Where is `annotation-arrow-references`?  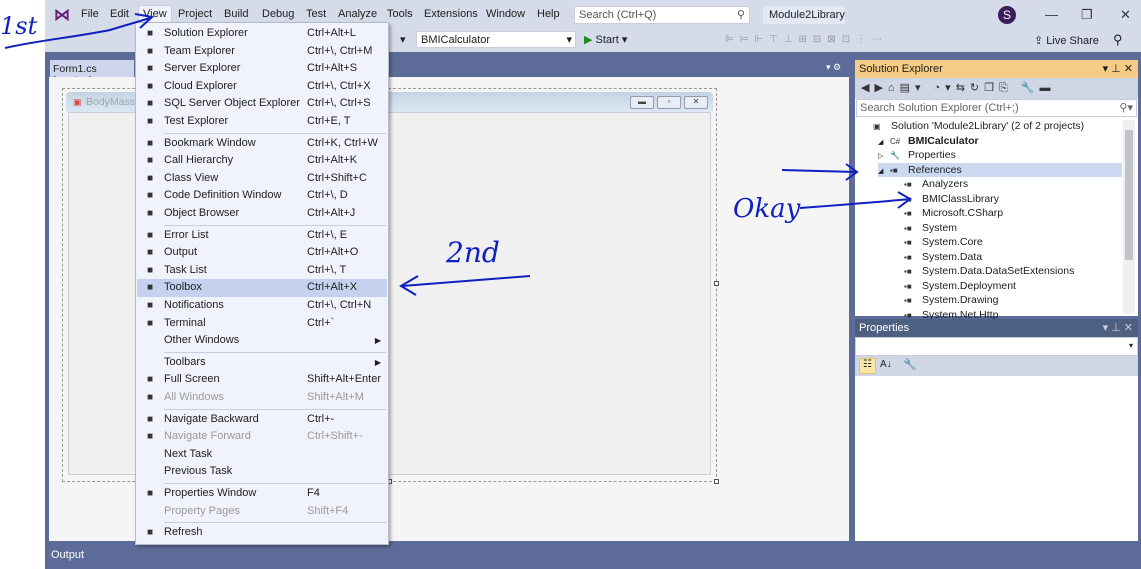
annotation-arrow-references is located at coordinates (819, 171).